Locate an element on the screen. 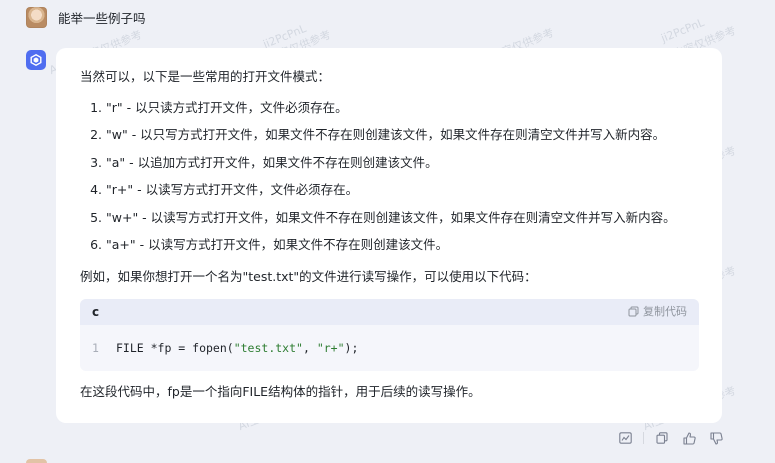 The height and width of the screenshot is (463, 775). code-string: "test.txt" is located at coordinates (268, 347).